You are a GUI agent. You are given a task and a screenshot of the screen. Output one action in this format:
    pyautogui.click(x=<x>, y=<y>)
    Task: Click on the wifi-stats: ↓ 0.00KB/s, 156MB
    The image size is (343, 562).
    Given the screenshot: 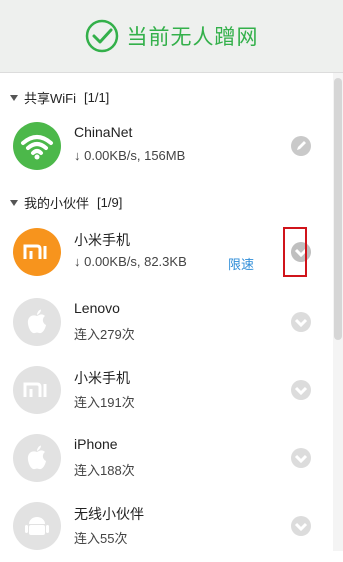 What is the action you would take?
    pyautogui.click(x=130, y=155)
    